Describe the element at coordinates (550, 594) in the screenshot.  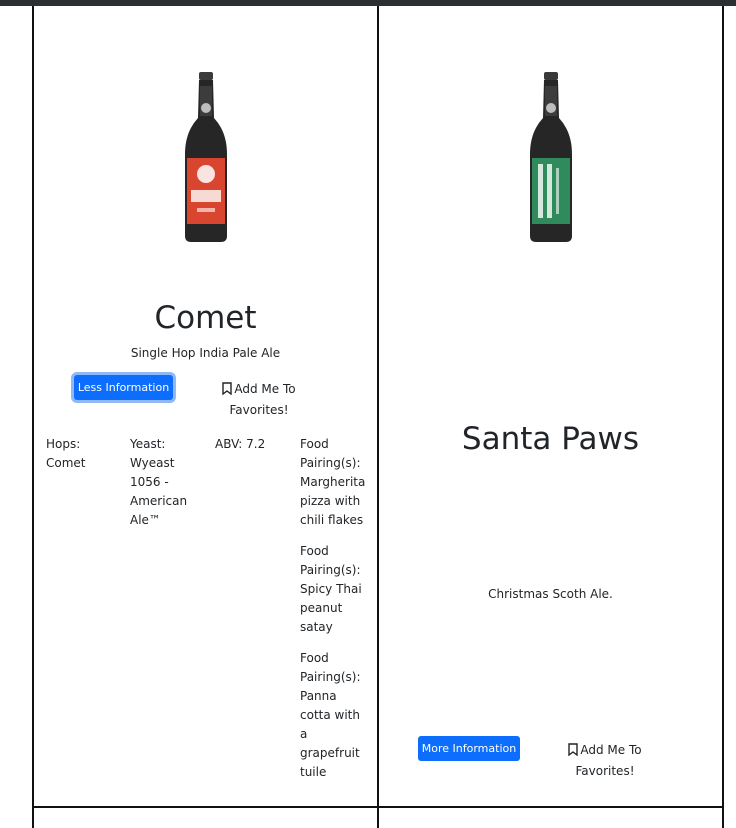
I see `beer-tagline: Christmas Scoth Ale.` at that location.